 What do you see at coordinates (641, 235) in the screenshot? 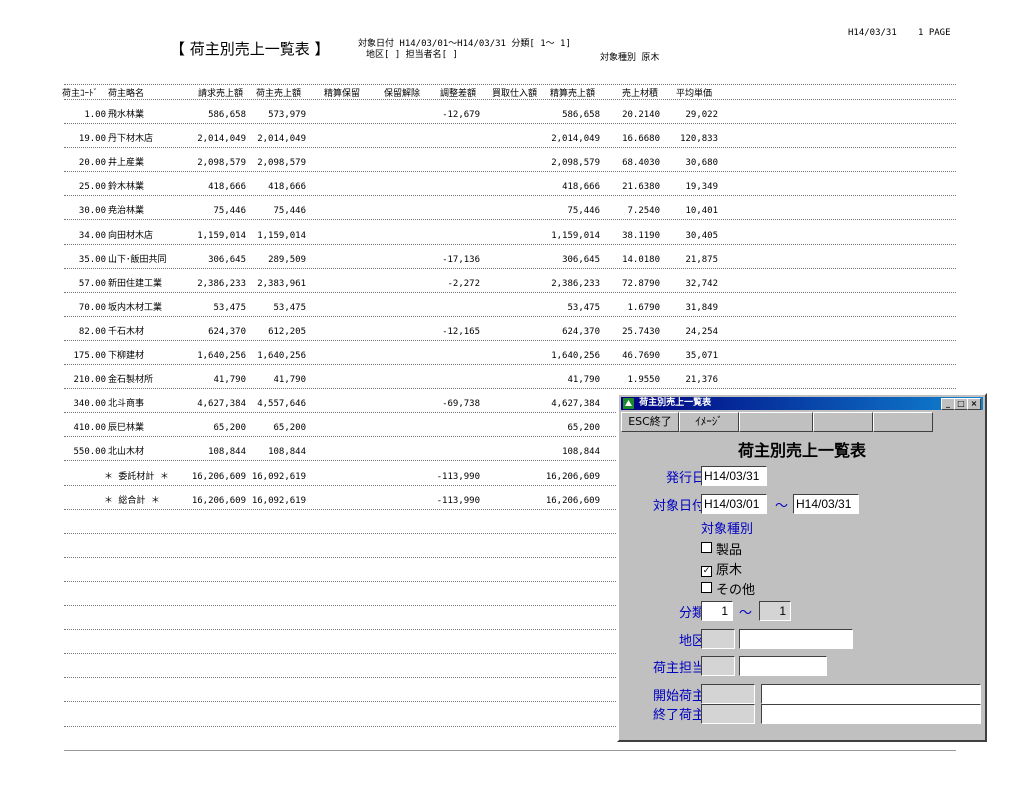
I see `cell-volume: 38.1190` at bounding box center [641, 235].